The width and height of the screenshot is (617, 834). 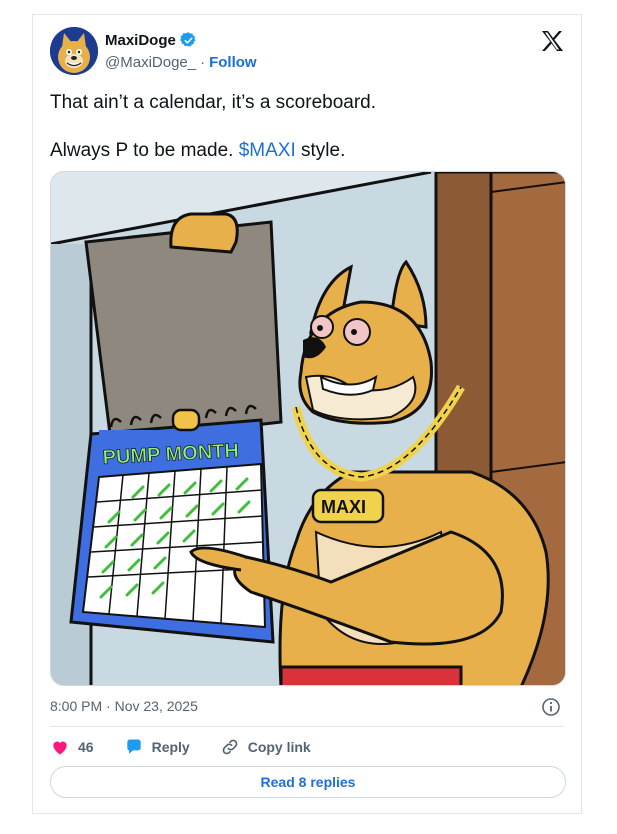 I want to click on divider, so click(x=307, y=726).